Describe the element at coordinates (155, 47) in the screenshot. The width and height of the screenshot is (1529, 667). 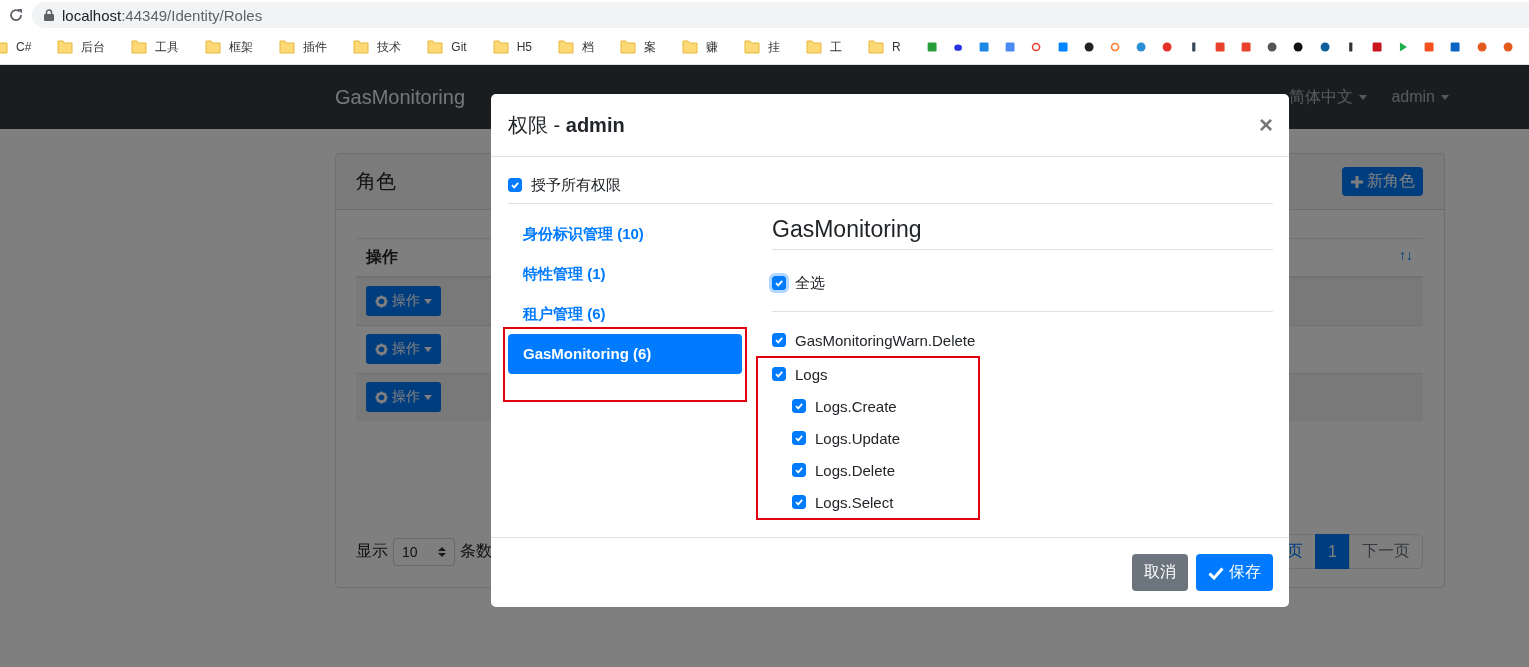
I see `bookmark-folder: 工具` at that location.